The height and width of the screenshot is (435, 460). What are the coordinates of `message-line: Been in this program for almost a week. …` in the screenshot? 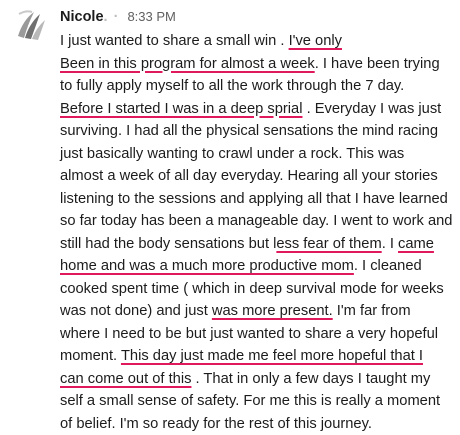 It's located at (256, 64).